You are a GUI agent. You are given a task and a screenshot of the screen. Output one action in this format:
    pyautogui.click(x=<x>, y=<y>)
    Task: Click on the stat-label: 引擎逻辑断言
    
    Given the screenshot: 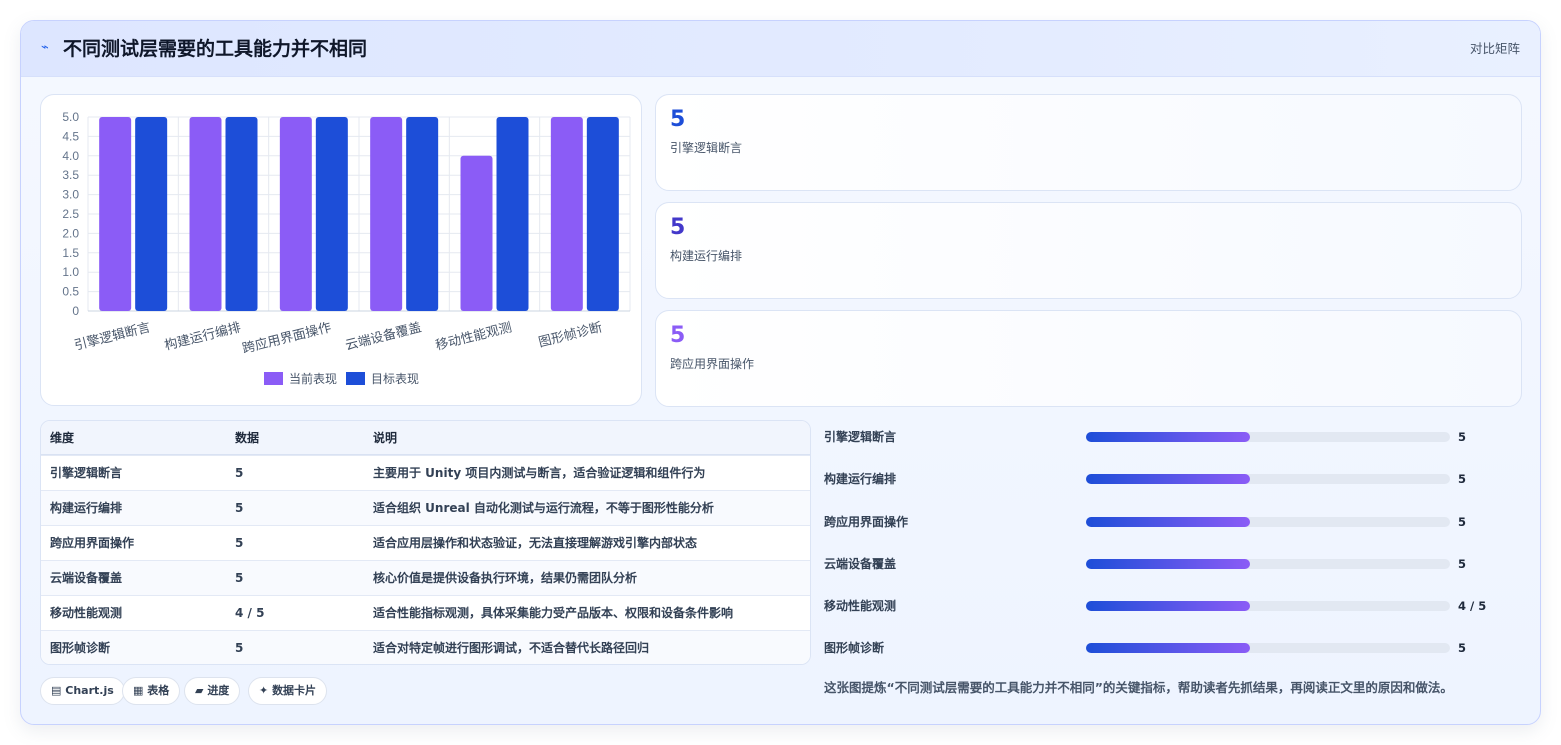 What is the action you would take?
    pyautogui.click(x=706, y=148)
    